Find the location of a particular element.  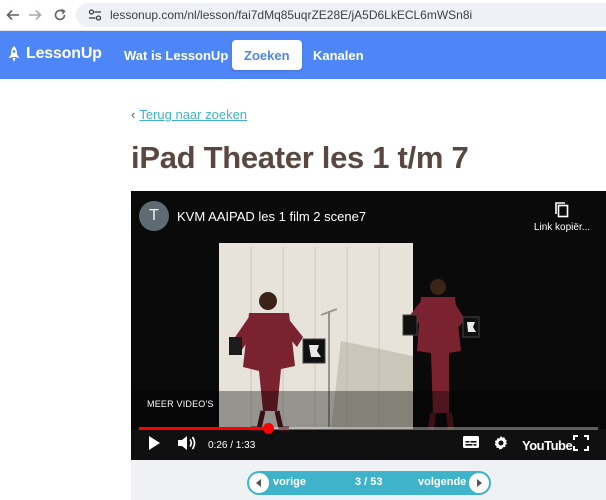

next-label: volgende is located at coordinates (442, 482).